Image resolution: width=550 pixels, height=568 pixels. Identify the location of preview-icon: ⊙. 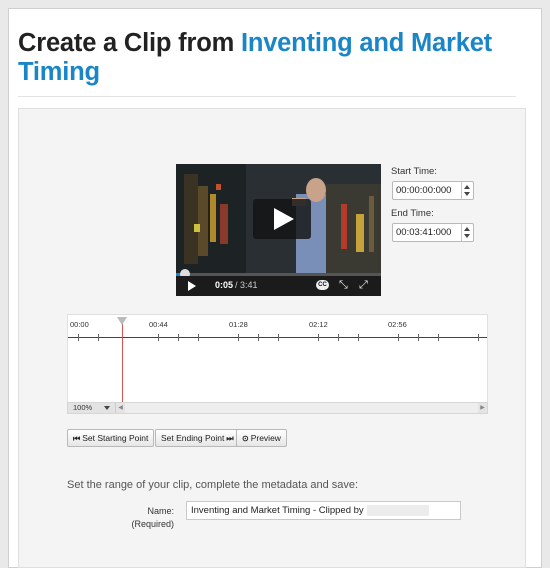
(245, 438).